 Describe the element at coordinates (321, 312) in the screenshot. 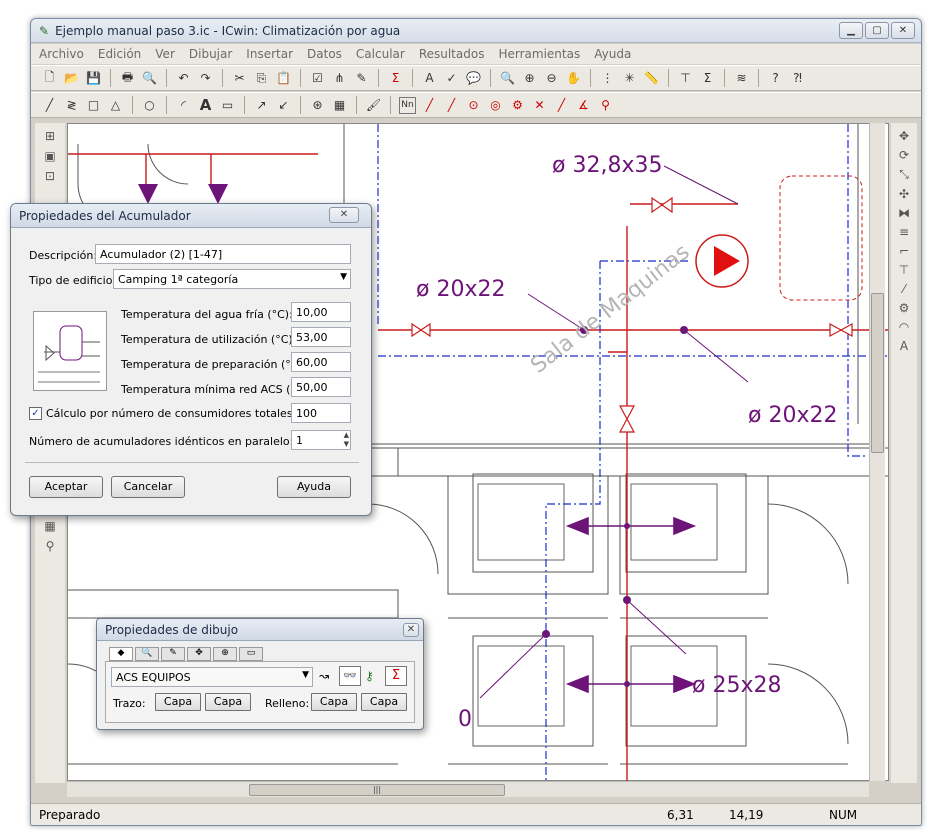

I see `temp-fria-input: 10,00` at that location.